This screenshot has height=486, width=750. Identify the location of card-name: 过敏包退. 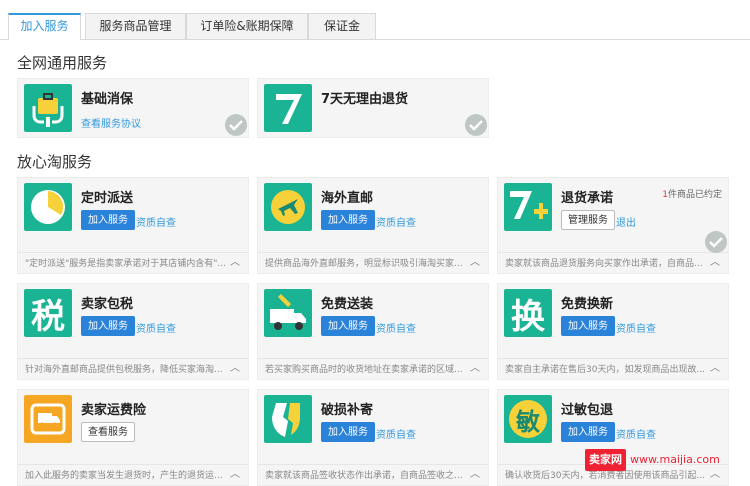
(587, 410).